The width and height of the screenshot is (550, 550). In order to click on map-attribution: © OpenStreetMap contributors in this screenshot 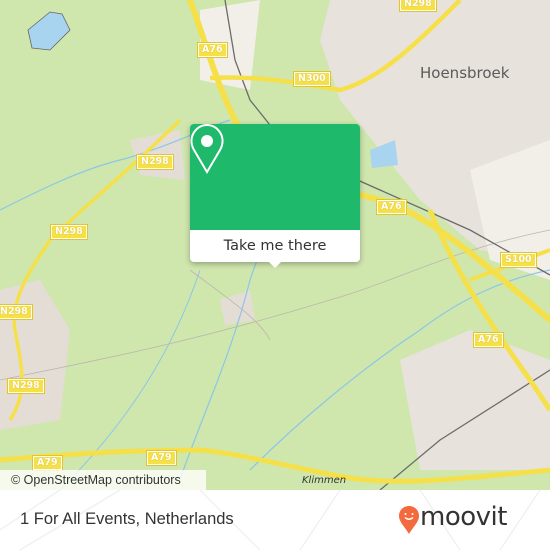, I will do `click(103, 480)`.